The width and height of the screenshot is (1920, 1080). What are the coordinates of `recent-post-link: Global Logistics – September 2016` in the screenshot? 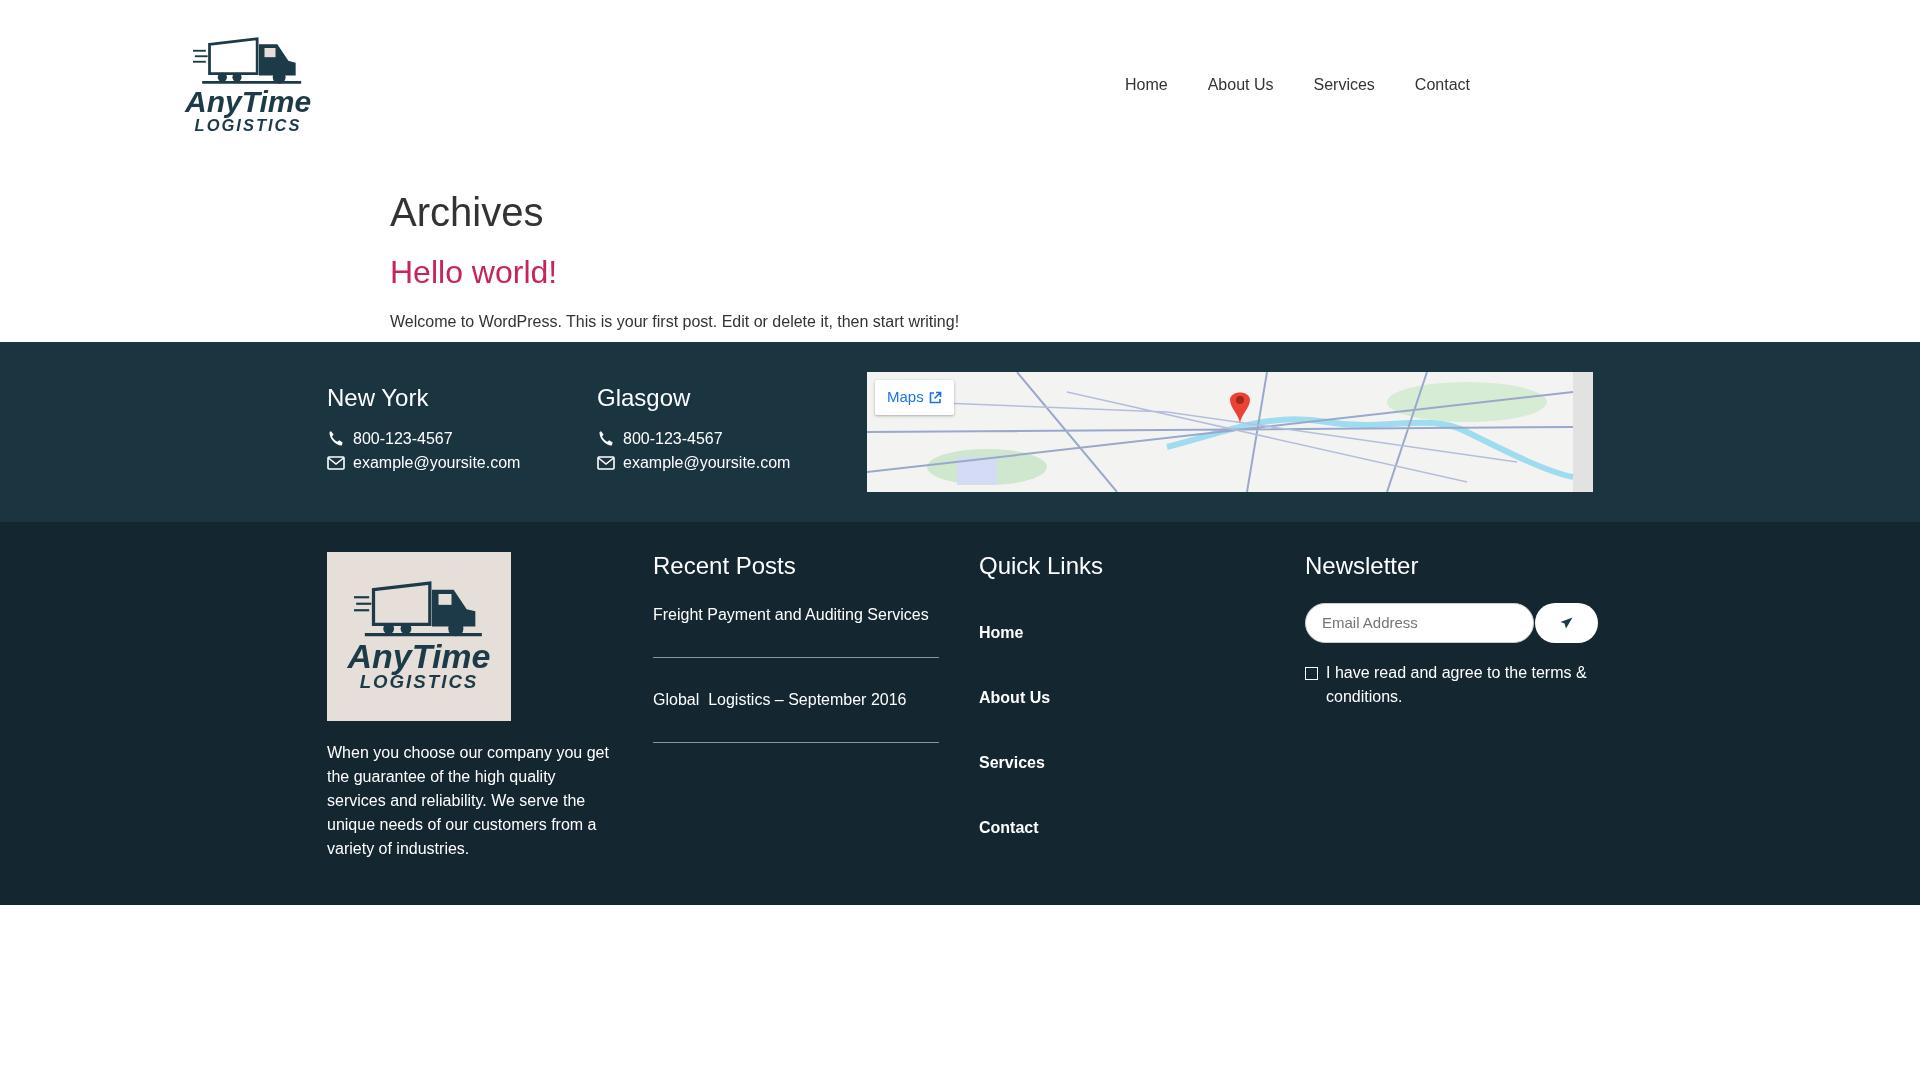 It's located at (796, 715).